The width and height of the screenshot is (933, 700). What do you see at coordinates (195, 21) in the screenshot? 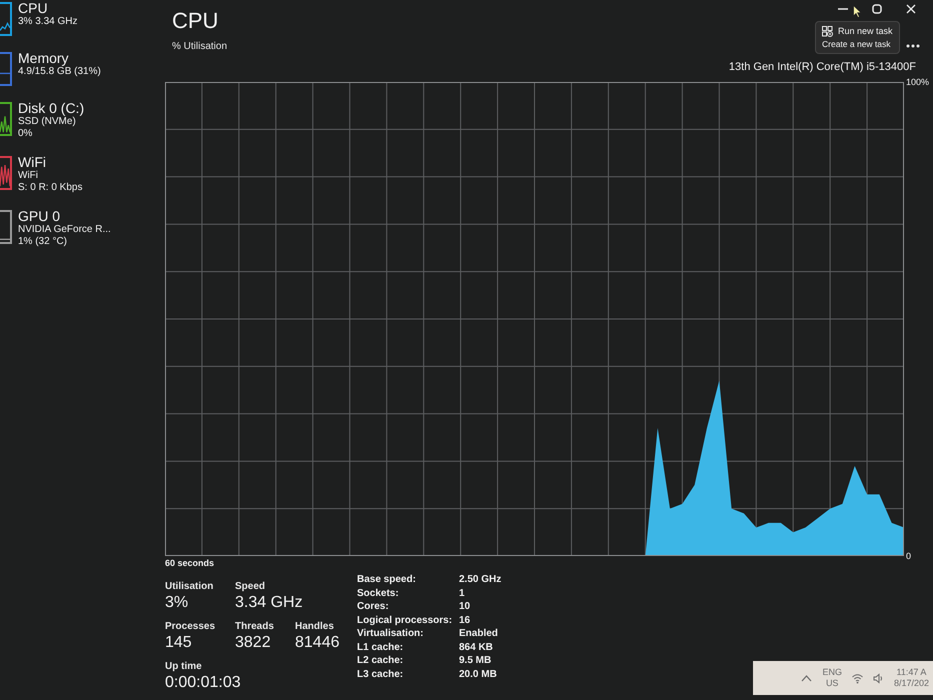
I see `page-title: CPU` at bounding box center [195, 21].